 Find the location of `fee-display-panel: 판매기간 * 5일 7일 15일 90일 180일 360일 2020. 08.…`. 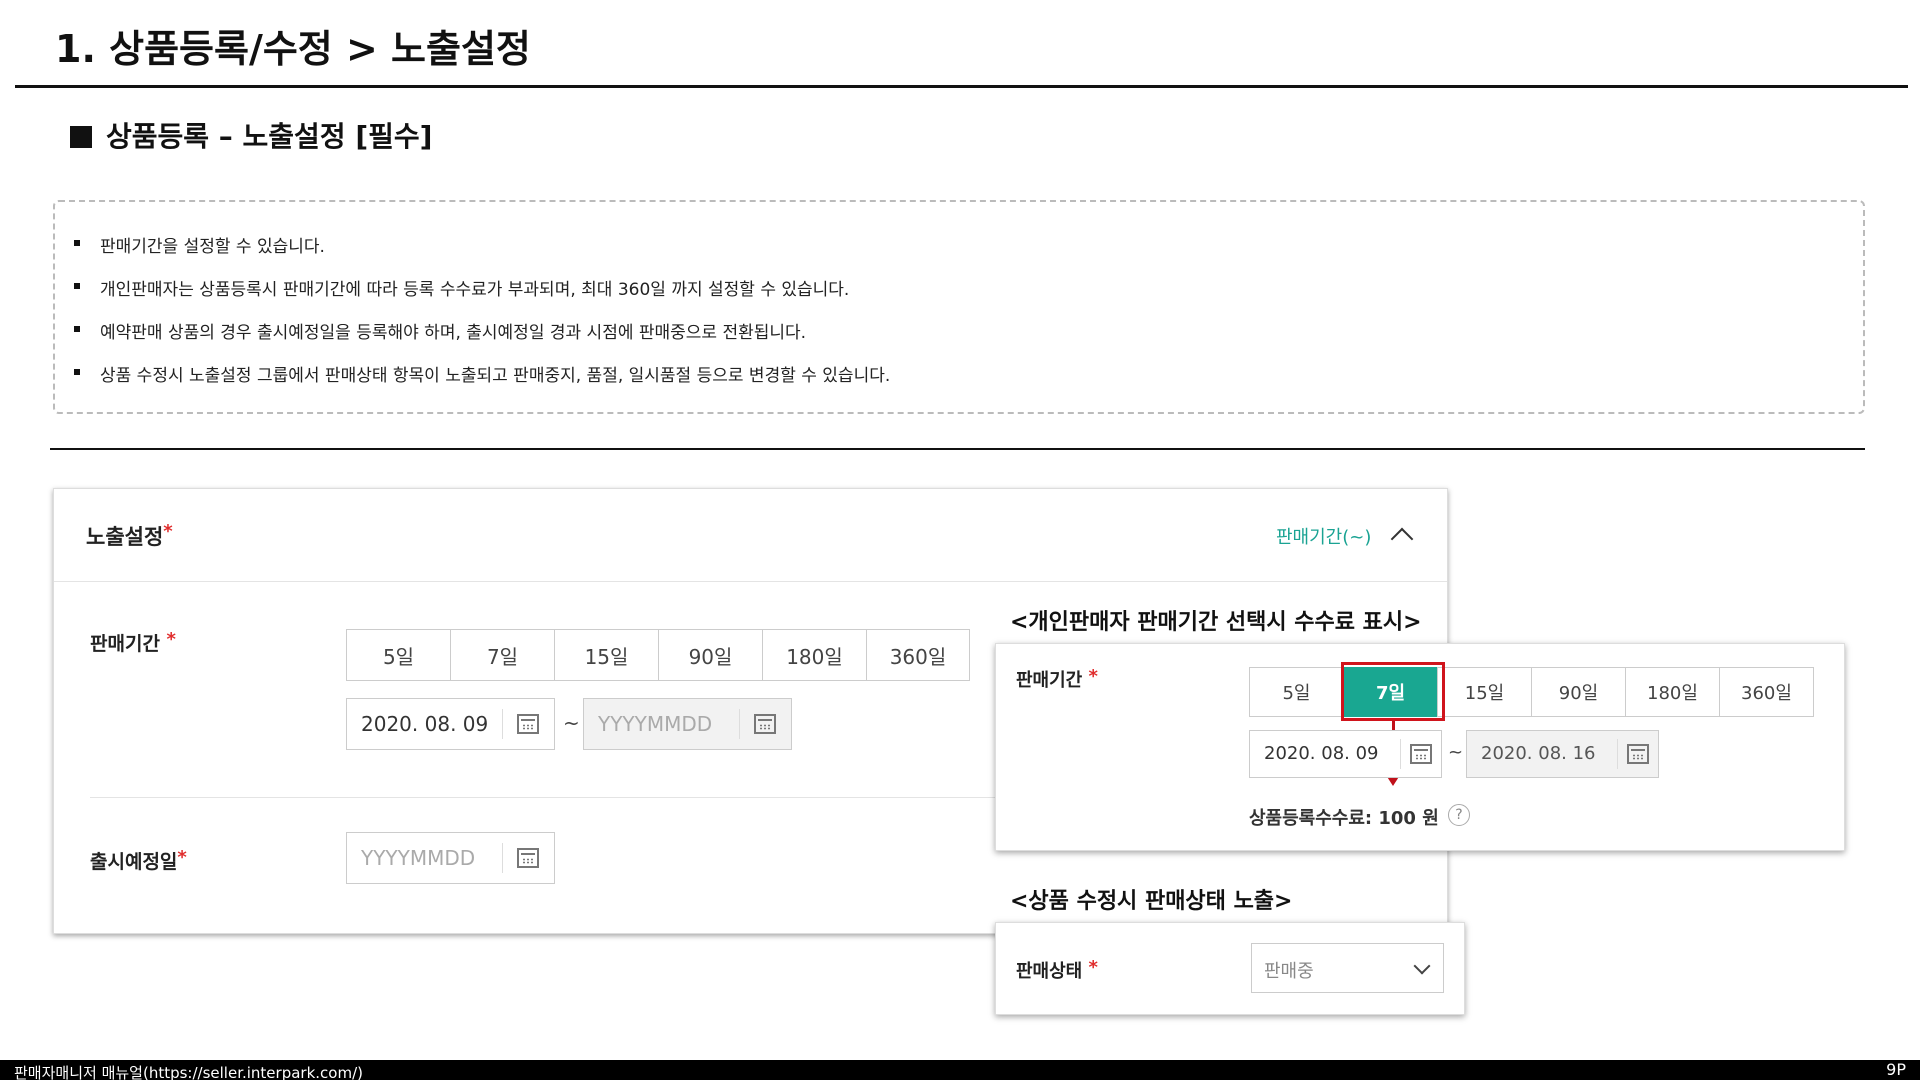

fee-display-panel: 판매기간 * 5일 7일 15일 90일 180일 360일 2020. 08.… is located at coordinates (1420, 747).